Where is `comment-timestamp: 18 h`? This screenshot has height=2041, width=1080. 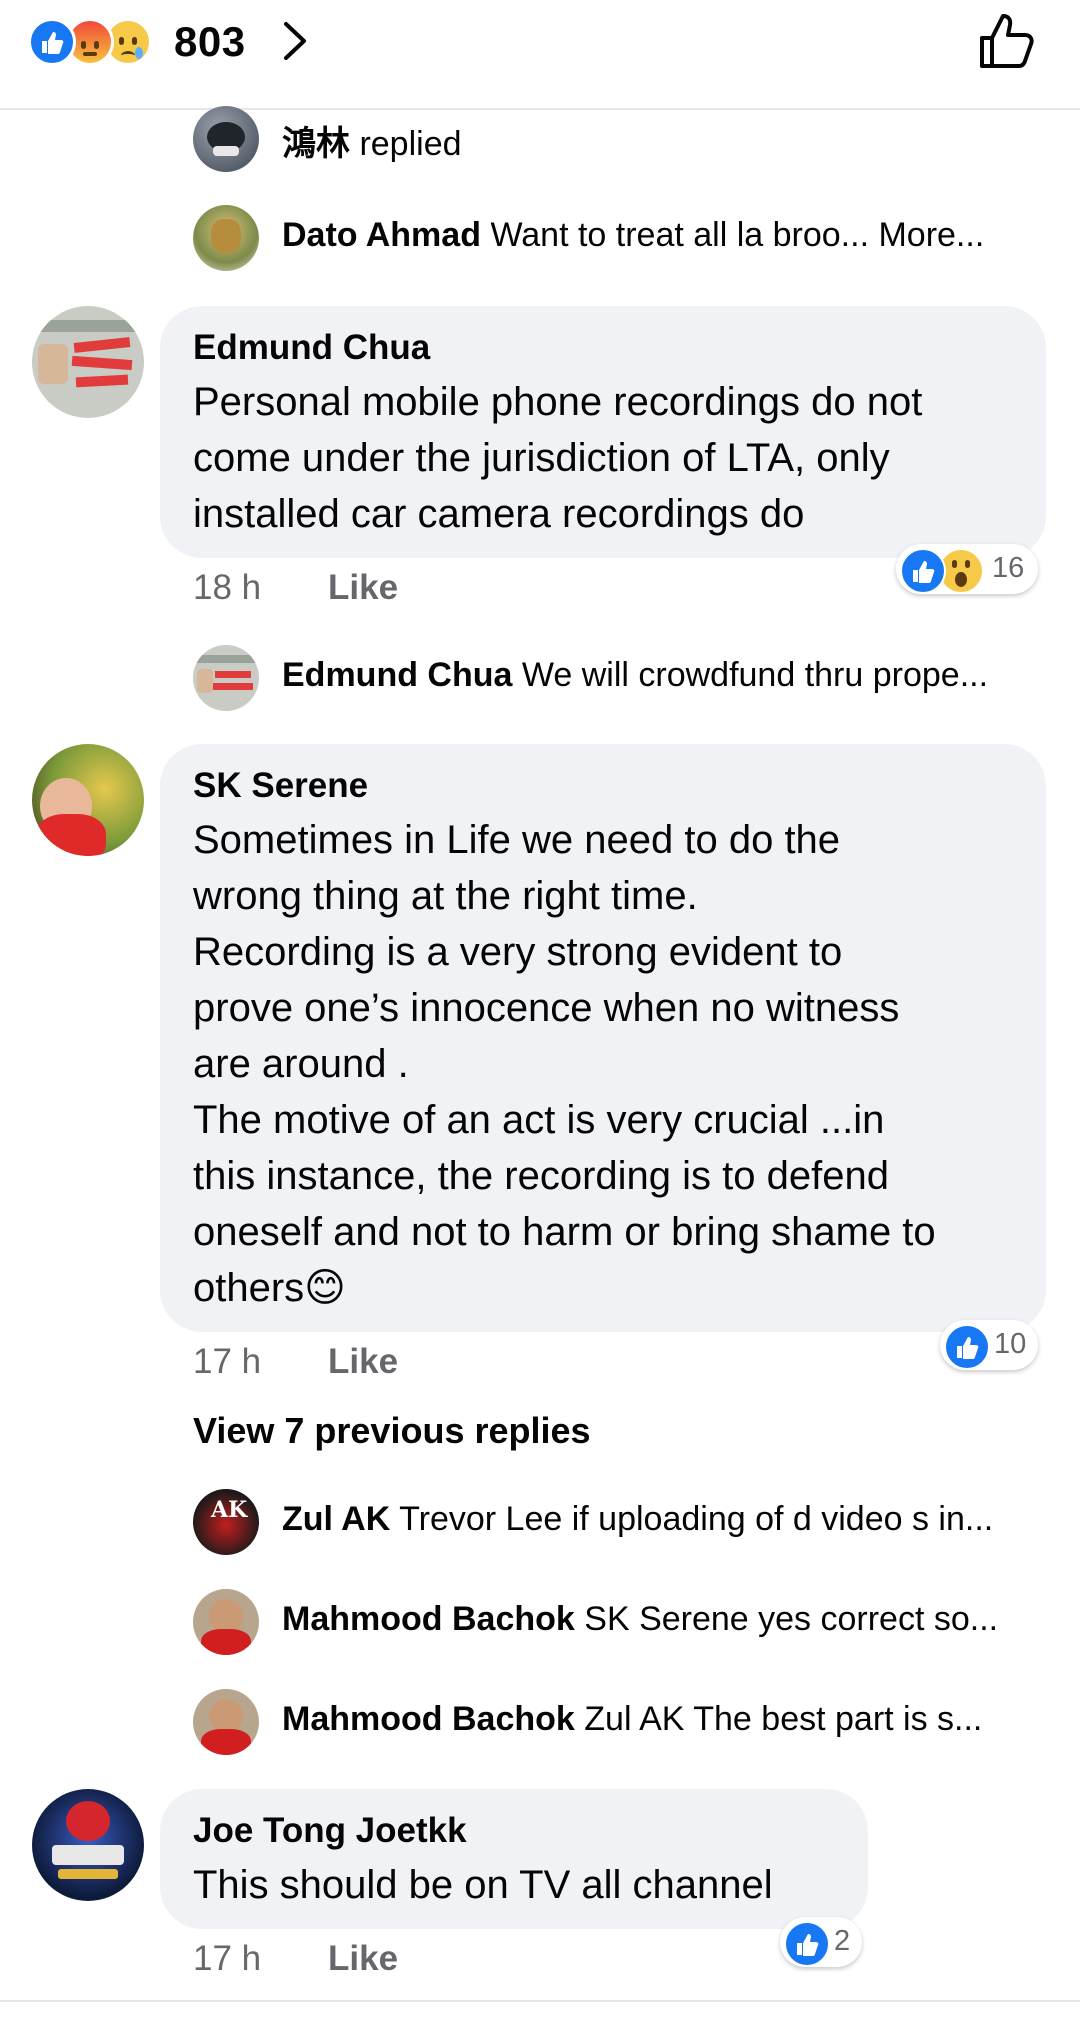
comment-timestamp: 18 h is located at coordinates (227, 588).